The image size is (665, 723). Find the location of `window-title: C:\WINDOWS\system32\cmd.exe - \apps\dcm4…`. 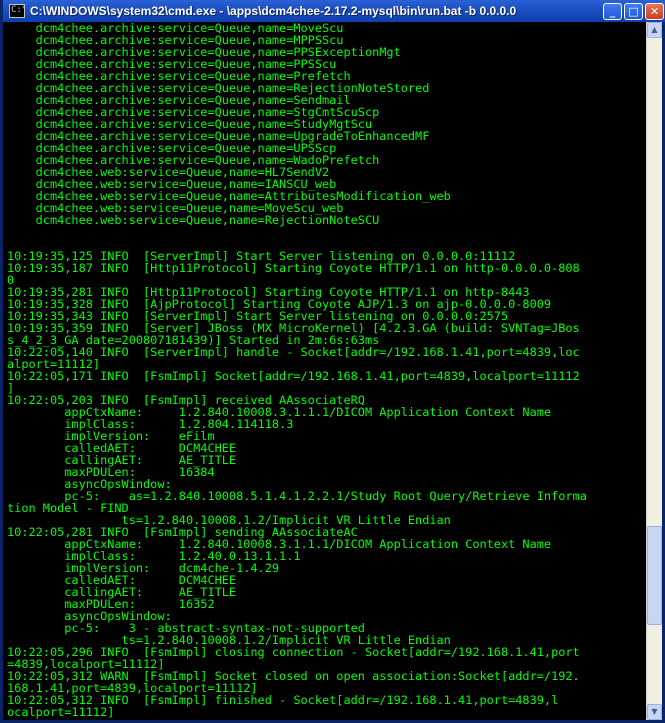

window-title: C:\WINDOWS\system32\cmd.exe - \apps\dcm4… is located at coordinates (273, 11).